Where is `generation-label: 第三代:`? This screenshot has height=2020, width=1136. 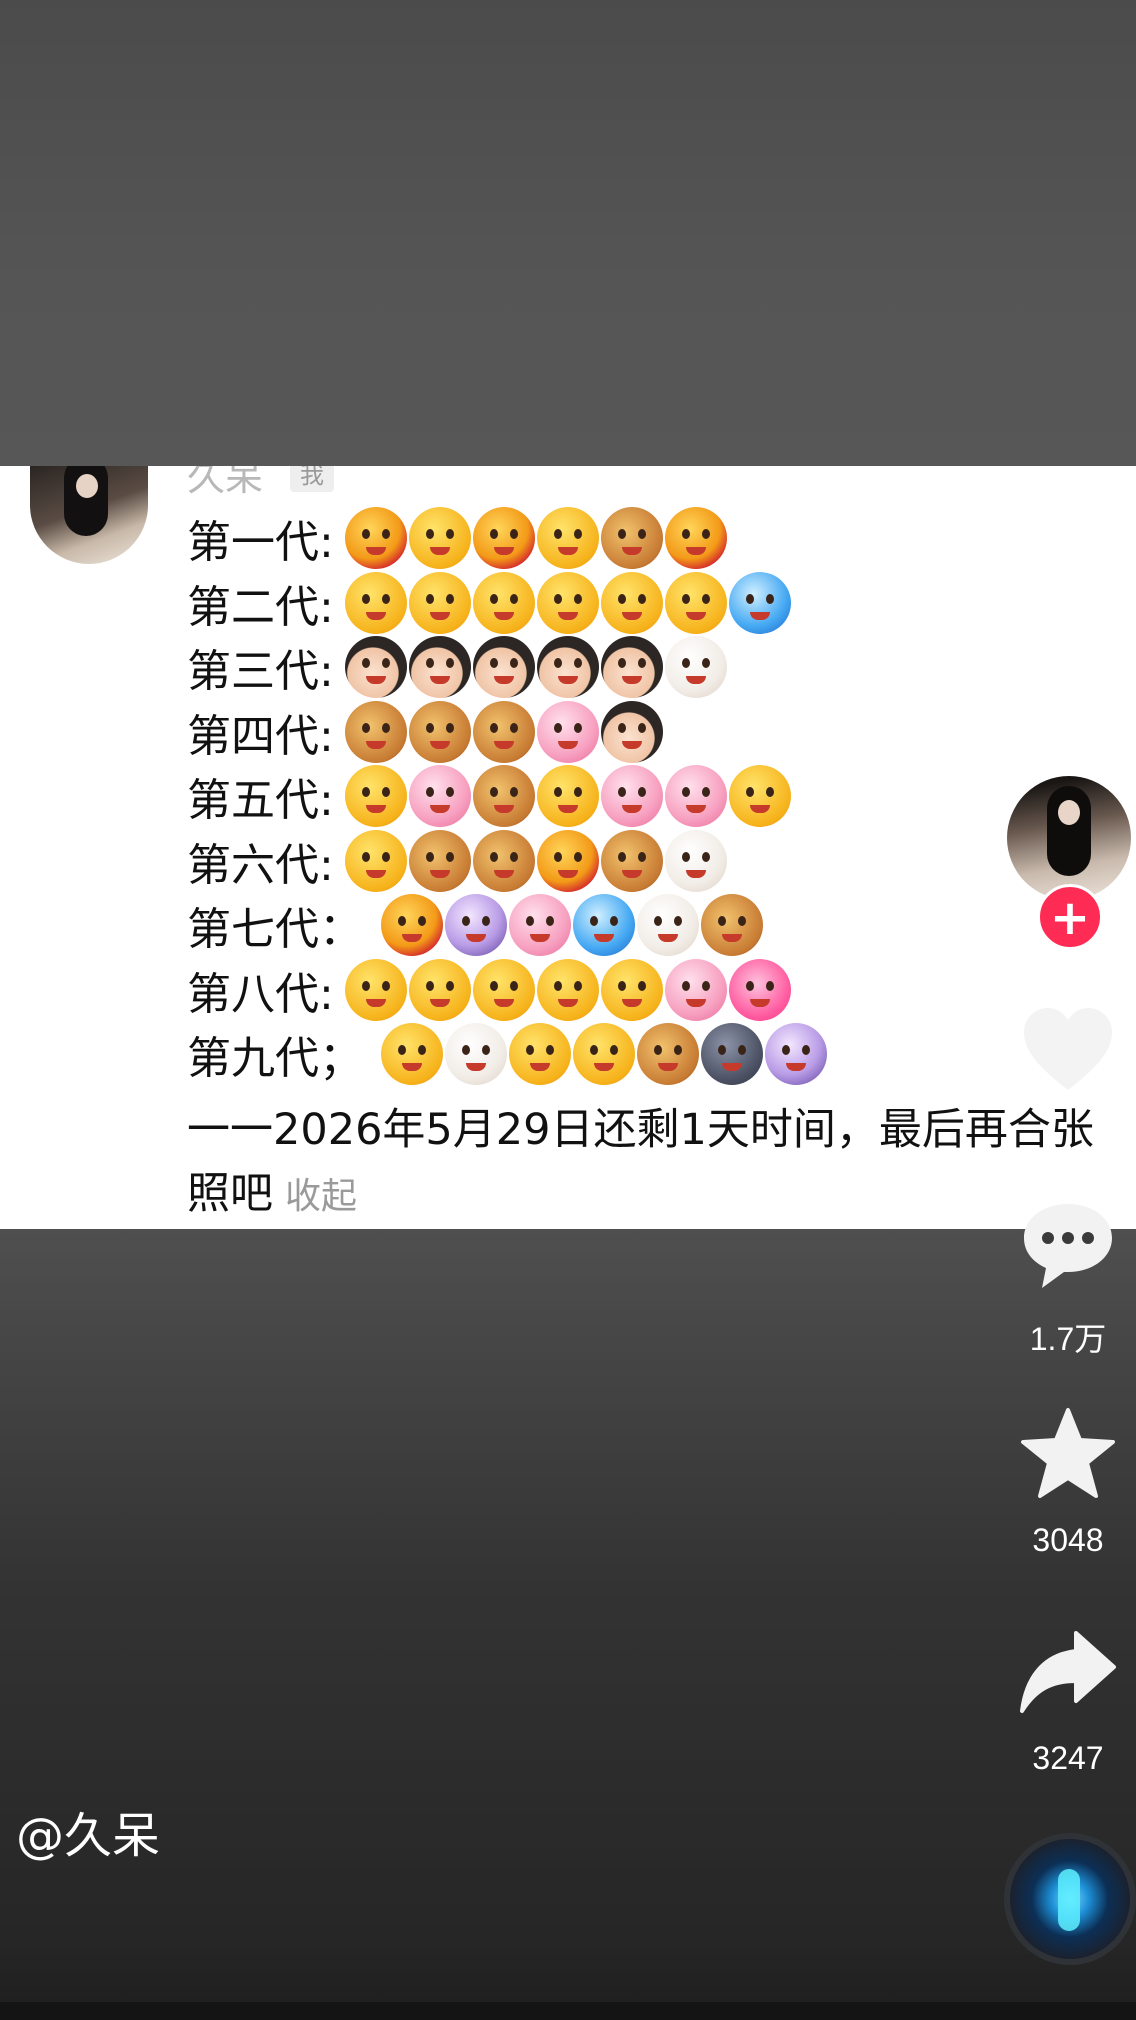
generation-label: 第三代: is located at coordinates (260, 672).